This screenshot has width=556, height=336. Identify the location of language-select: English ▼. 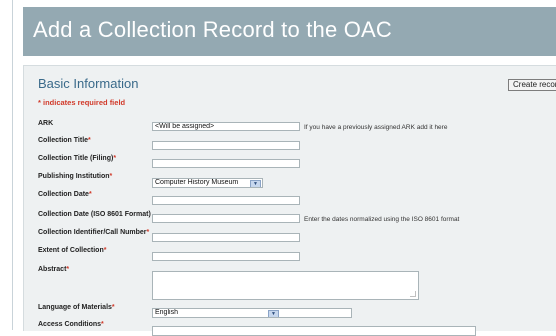
(252, 313).